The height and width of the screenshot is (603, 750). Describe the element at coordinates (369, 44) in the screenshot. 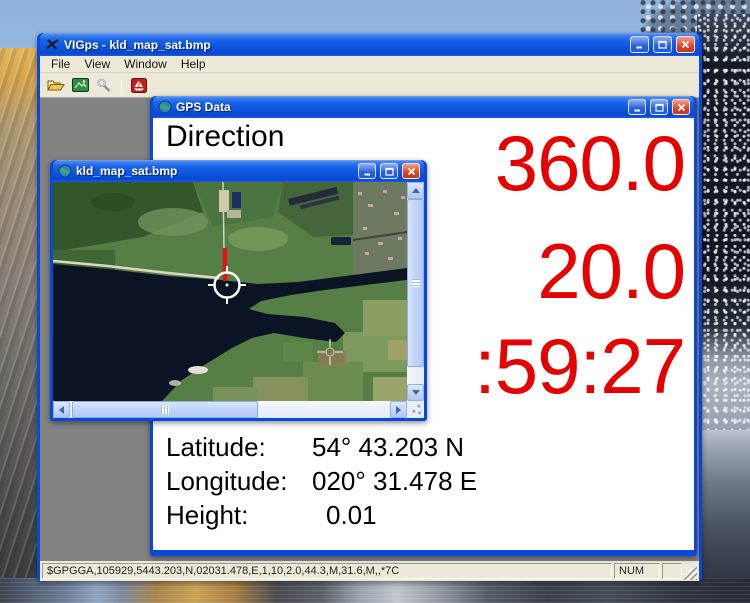

I see `main-titlebar: VIGps - kld_map_sat.bmp` at that location.